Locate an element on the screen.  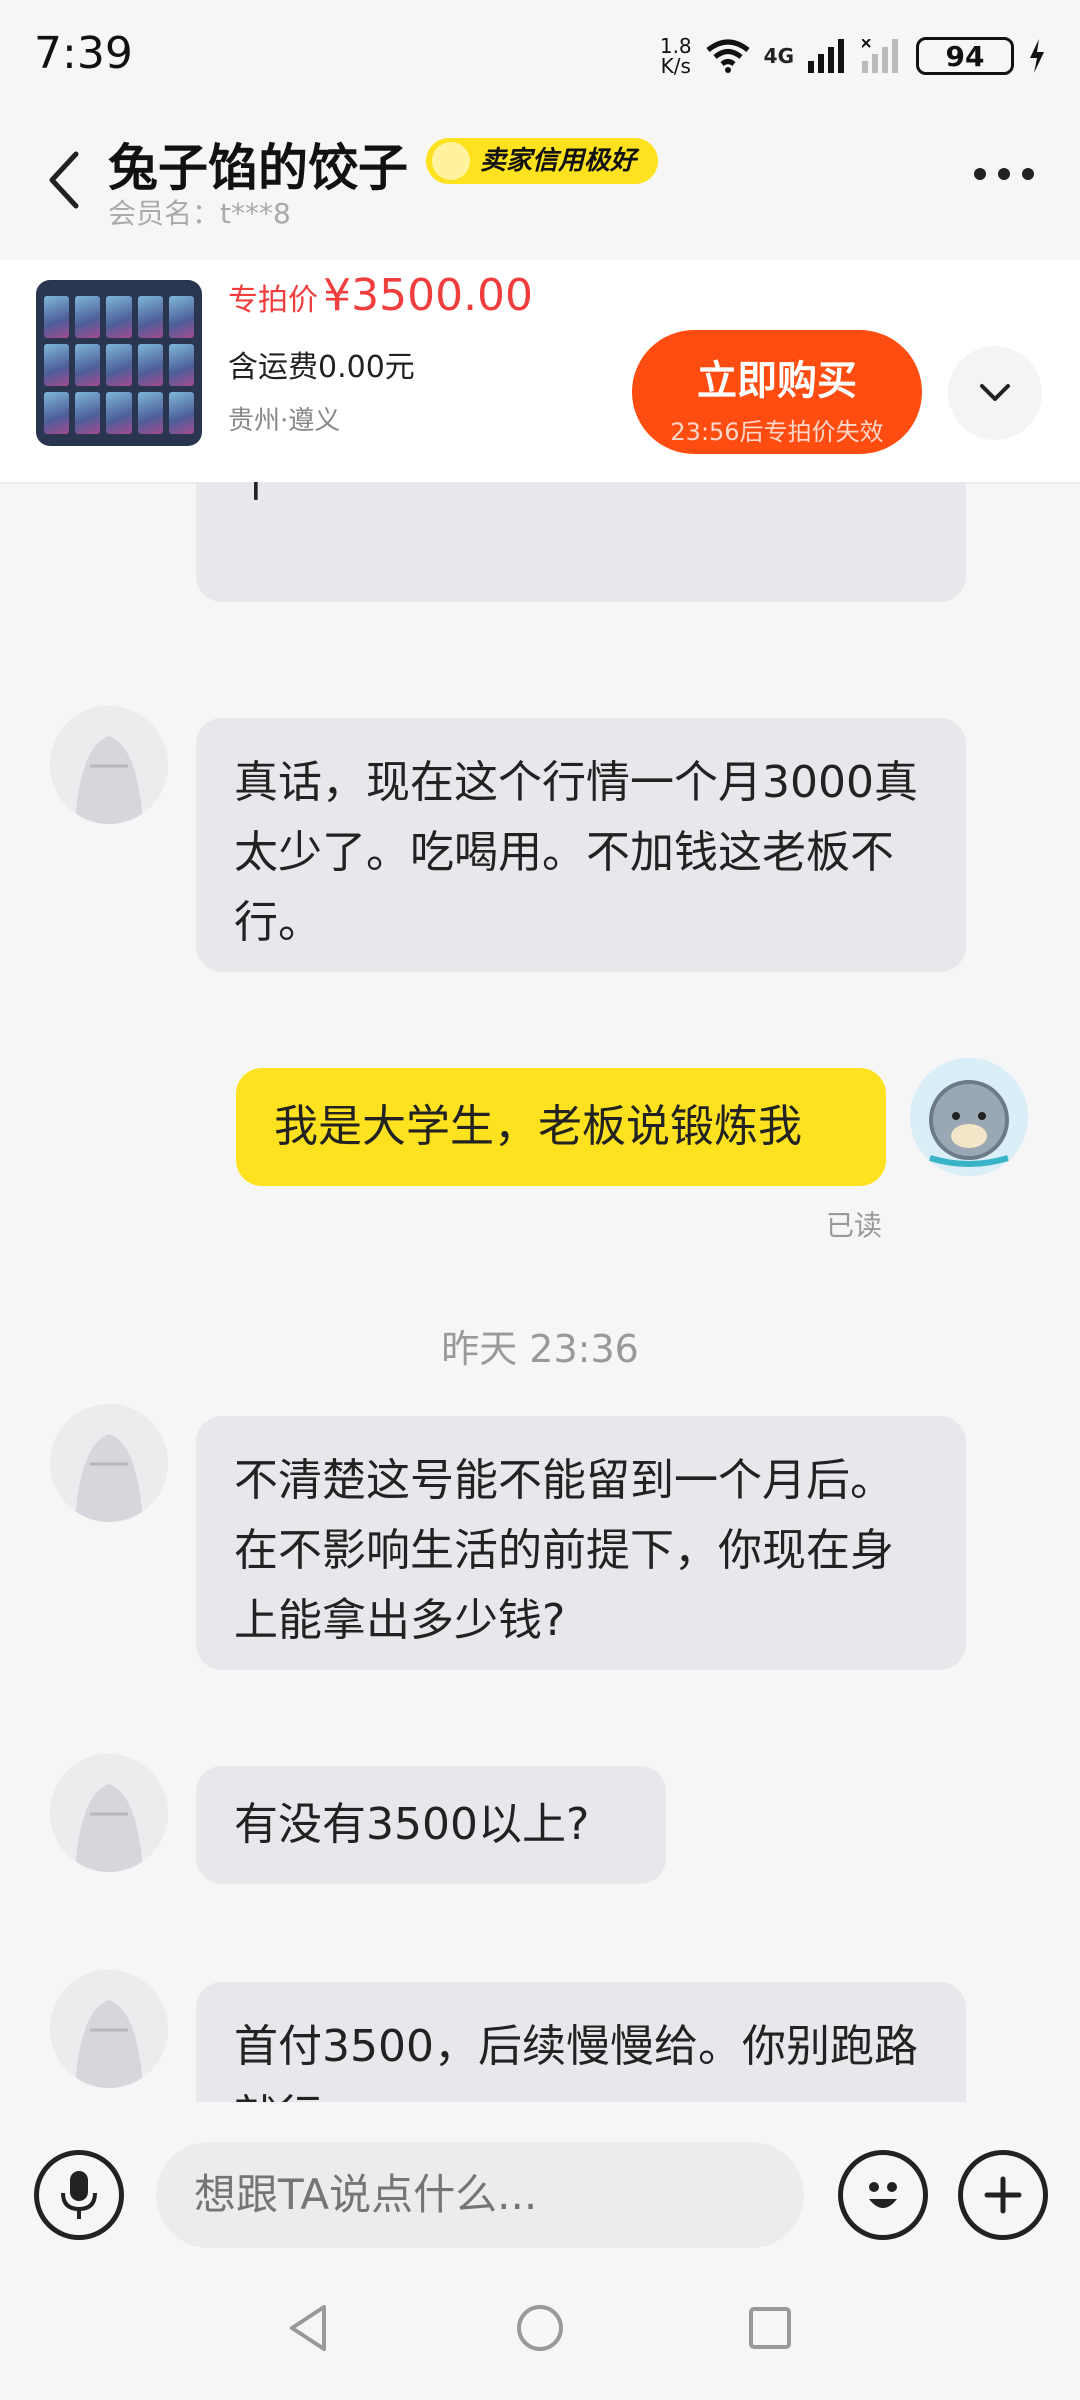
message-text: 不清楚这号能不能留到一个月后。在不影响生活的前提下，你现在身上能拿出多少钱? is located at coordinates (564, 1550).